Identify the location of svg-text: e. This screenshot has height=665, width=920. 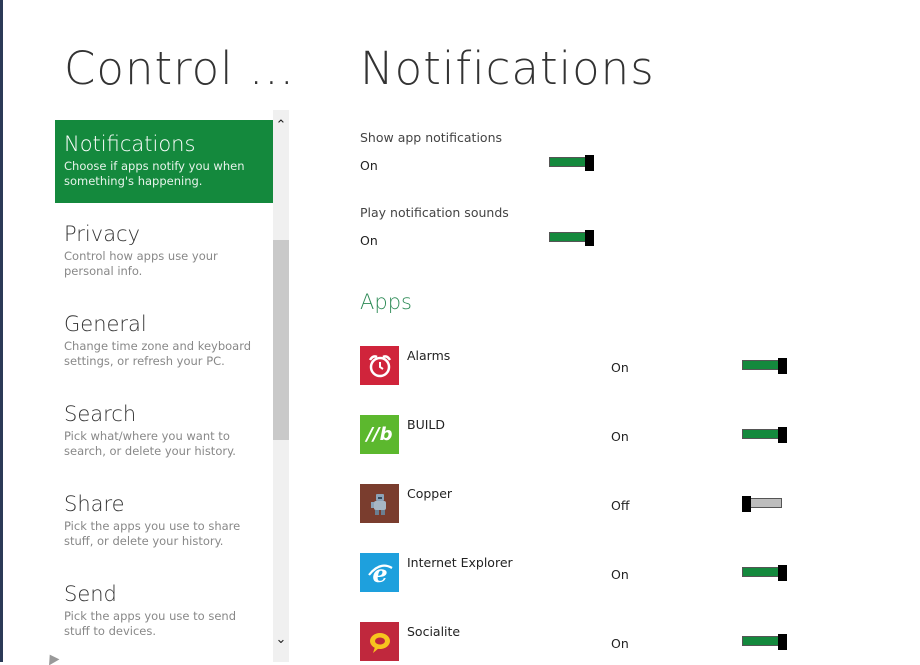
(379, 573).